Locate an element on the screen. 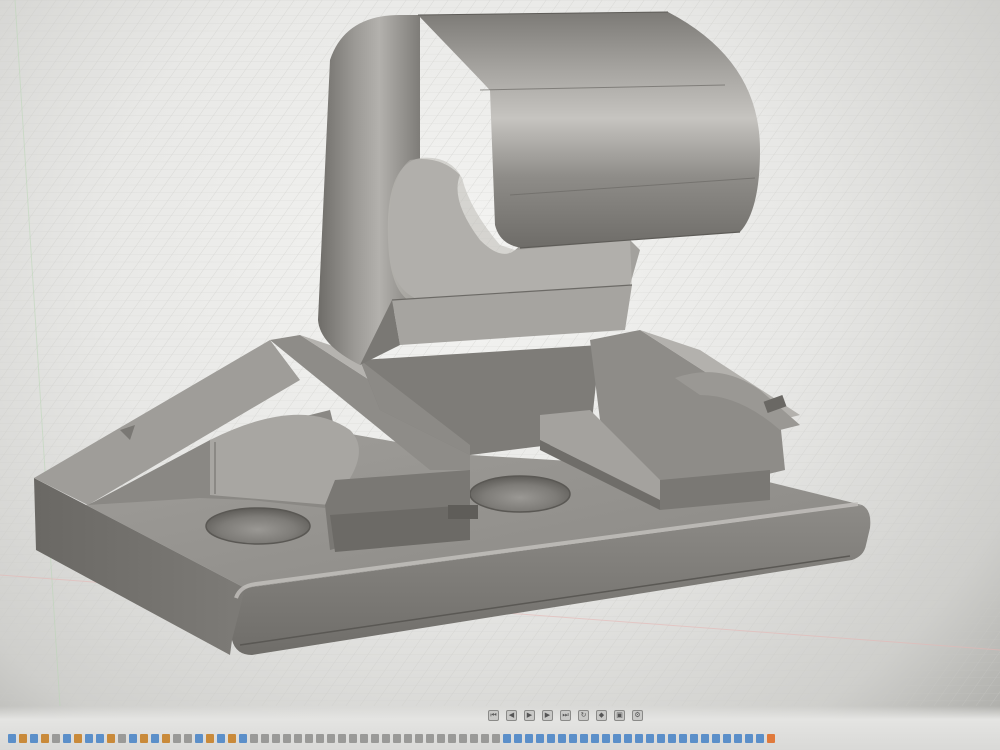 The image size is (1000, 750). go-to-start-icon: ⏮ is located at coordinates (493, 715).